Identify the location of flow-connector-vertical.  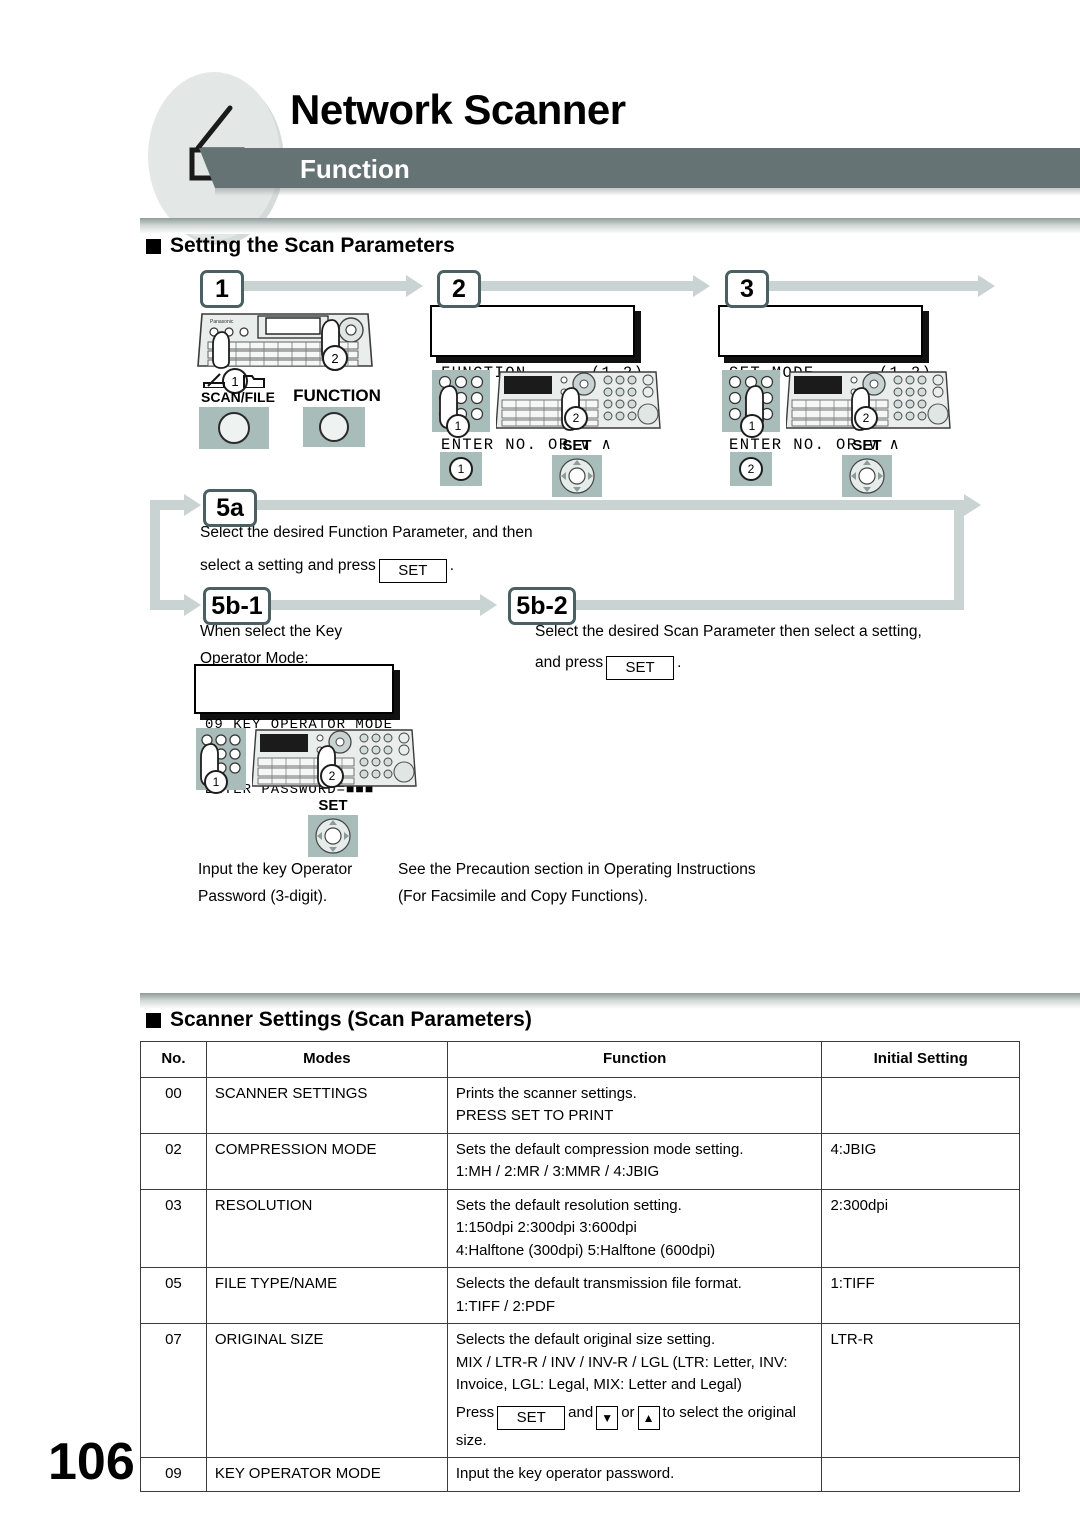
(155, 555).